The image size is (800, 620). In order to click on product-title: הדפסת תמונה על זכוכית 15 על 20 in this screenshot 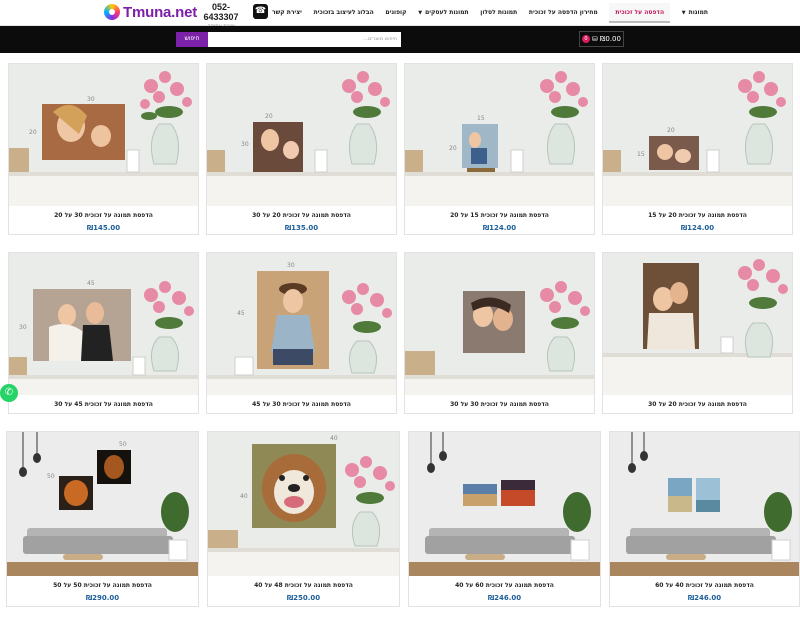, I will do `click(499, 215)`.